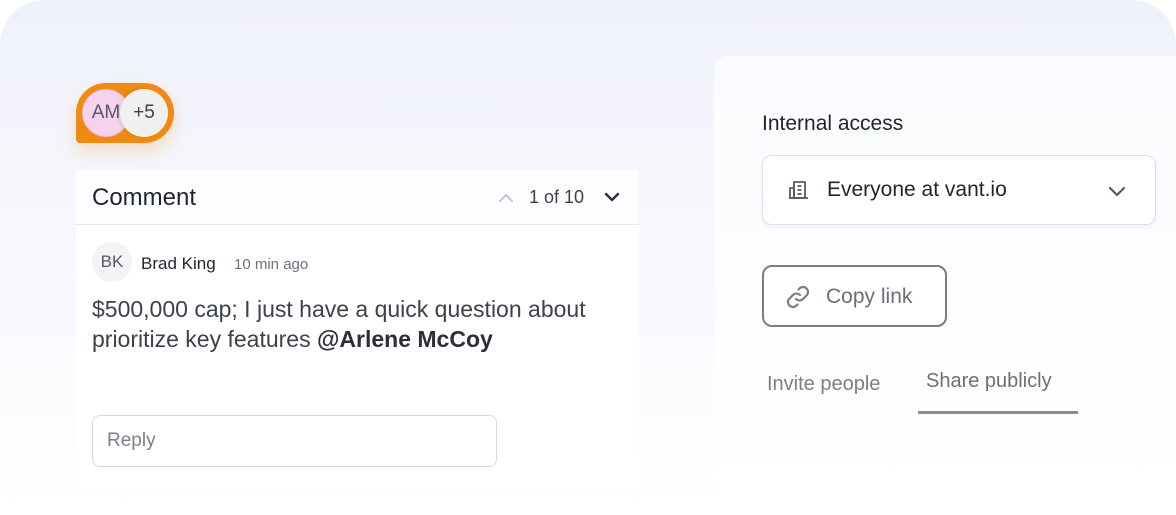 This screenshot has width=1176, height=515. Describe the element at coordinates (506, 198) in the screenshot. I see `chevron-up-icon` at that location.